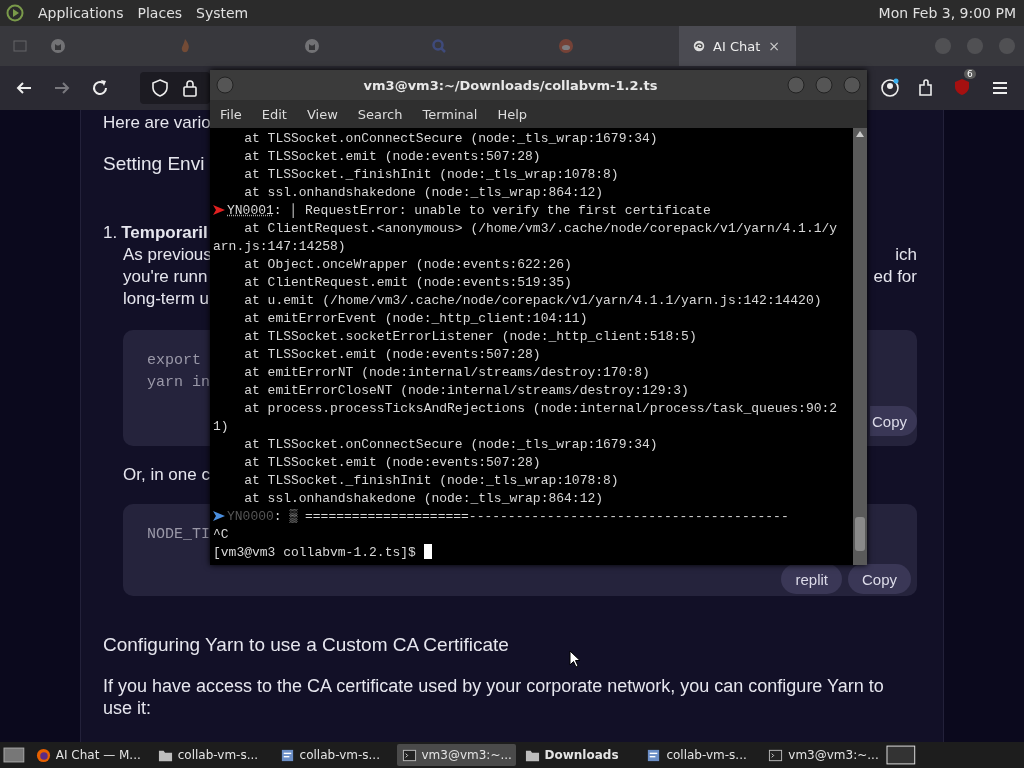 This screenshot has width=1024, height=768. What do you see at coordinates (190, 88) in the screenshot?
I see `lock-icon` at bounding box center [190, 88].